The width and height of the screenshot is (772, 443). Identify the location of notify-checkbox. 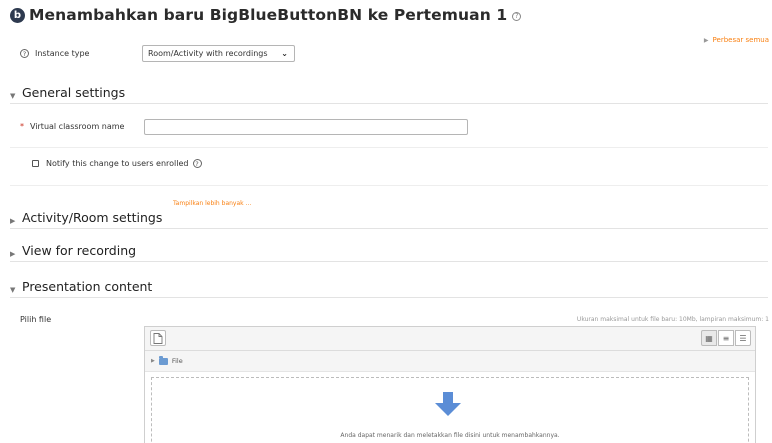
(35, 163).